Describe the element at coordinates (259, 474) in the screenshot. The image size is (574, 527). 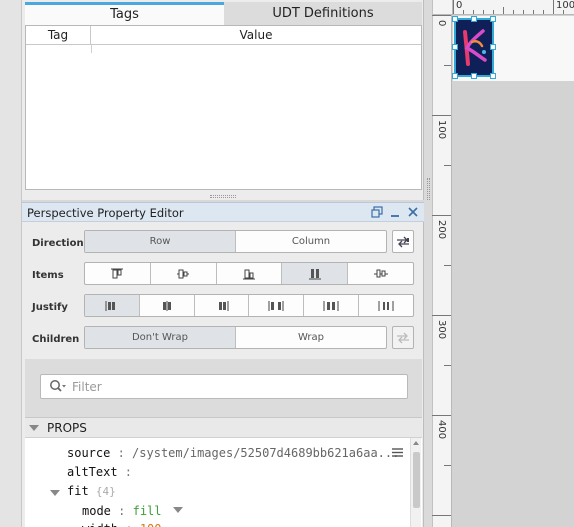
I see `prop-row-alttext: altText :` at that location.